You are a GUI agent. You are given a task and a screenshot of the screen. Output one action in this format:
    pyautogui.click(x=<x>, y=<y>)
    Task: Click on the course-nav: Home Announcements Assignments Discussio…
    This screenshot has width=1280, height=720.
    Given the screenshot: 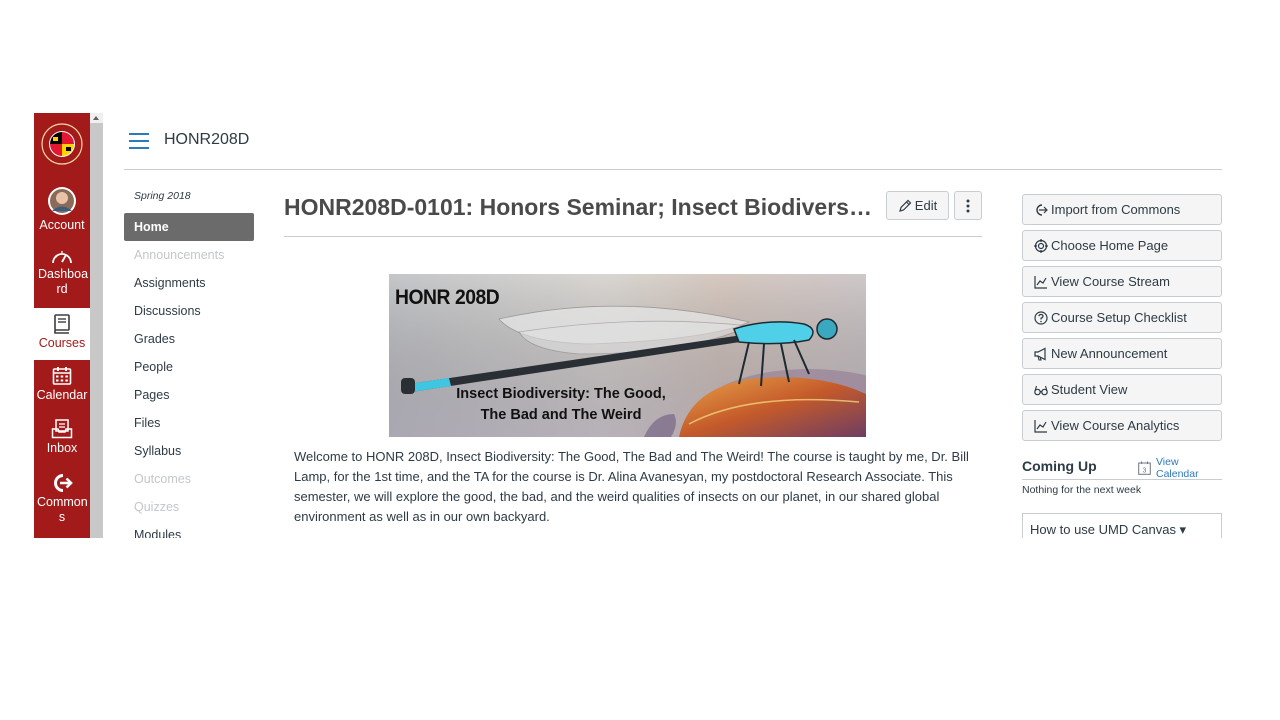 What is the action you would take?
    pyautogui.click(x=189, y=375)
    